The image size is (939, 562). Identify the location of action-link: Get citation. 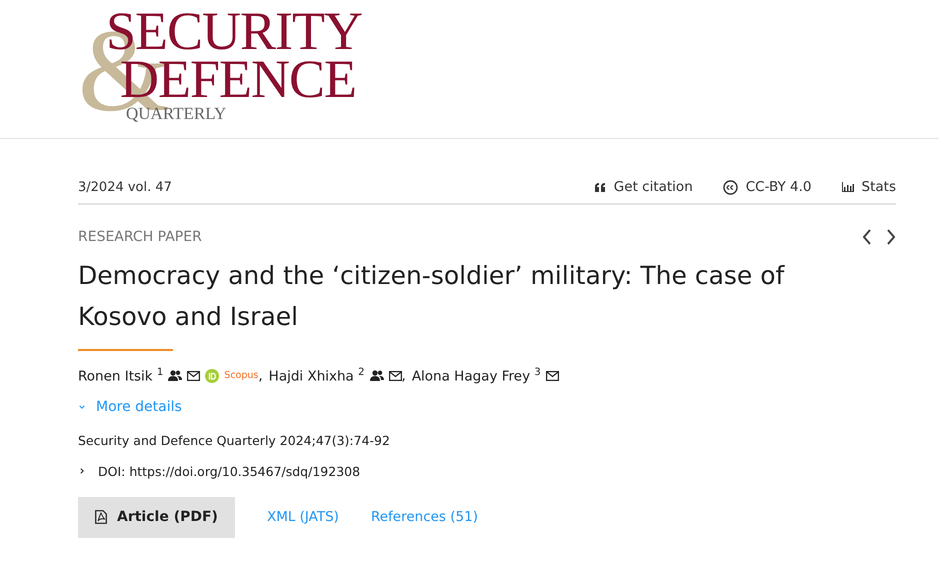
(653, 187).